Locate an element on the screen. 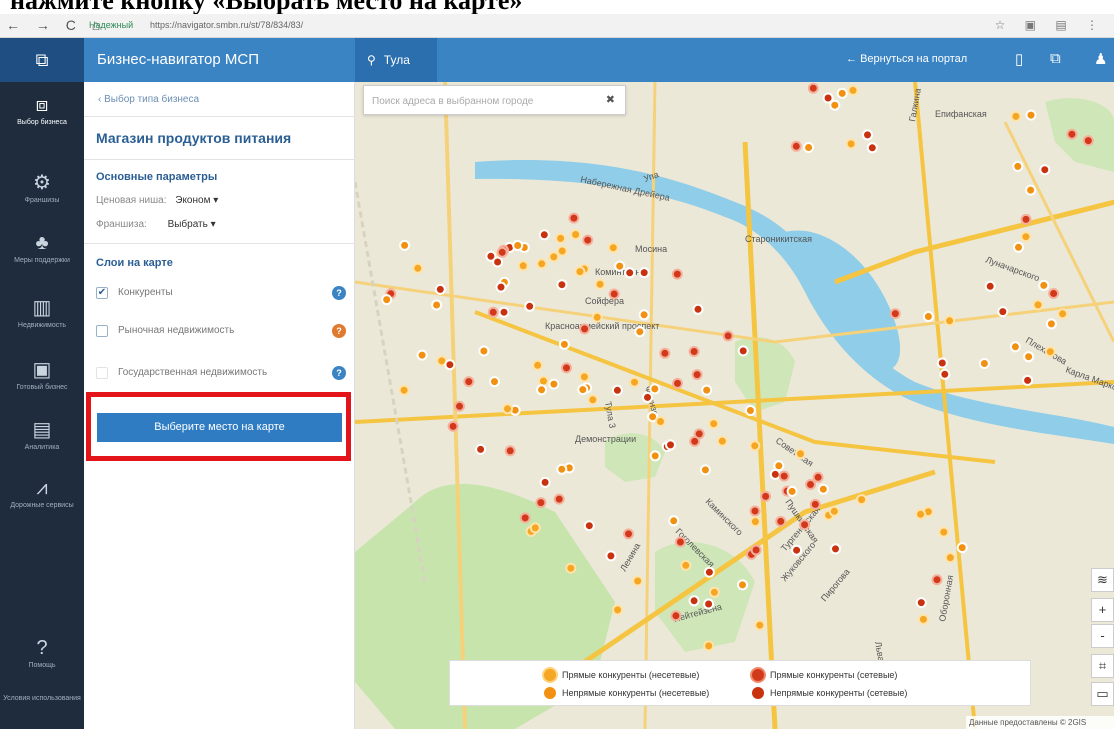 The image size is (1114, 729). zoom-in-button: + is located at coordinates (1102, 610).